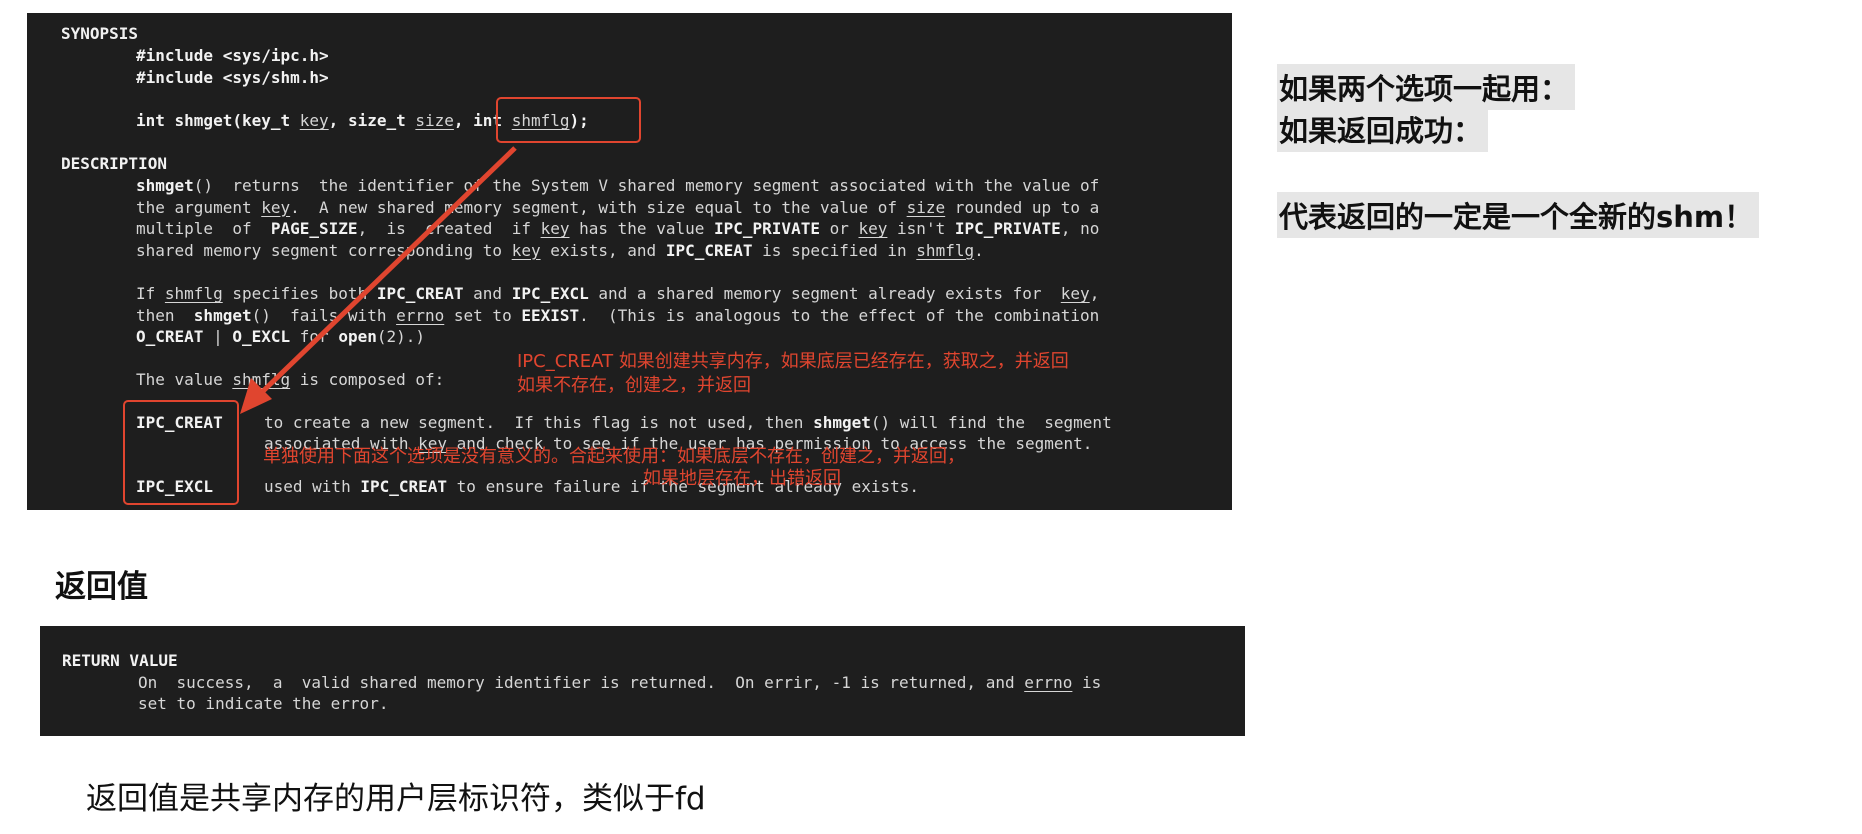 Image resolution: width=1862 pixels, height=834 pixels. Describe the element at coordinates (793, 361) in the screenshot. I see `ipc-creat-note-1: IPC_CREAT 如果创建共享内存，如果底层已经存在，获取之，并返回` at that location.